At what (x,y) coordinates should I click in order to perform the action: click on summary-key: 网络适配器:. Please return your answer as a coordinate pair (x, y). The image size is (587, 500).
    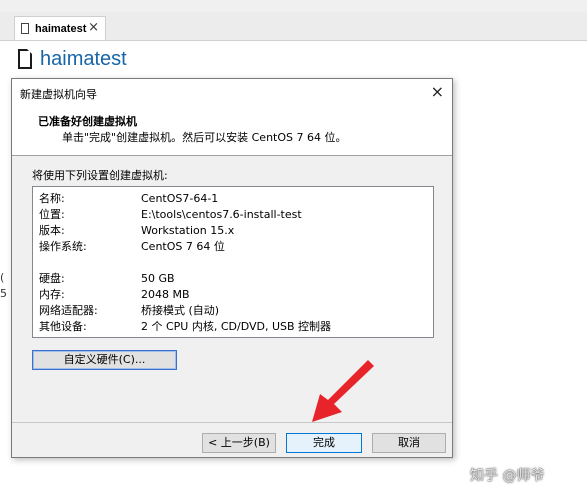
    Looking at the image, I should click on (68, 310).